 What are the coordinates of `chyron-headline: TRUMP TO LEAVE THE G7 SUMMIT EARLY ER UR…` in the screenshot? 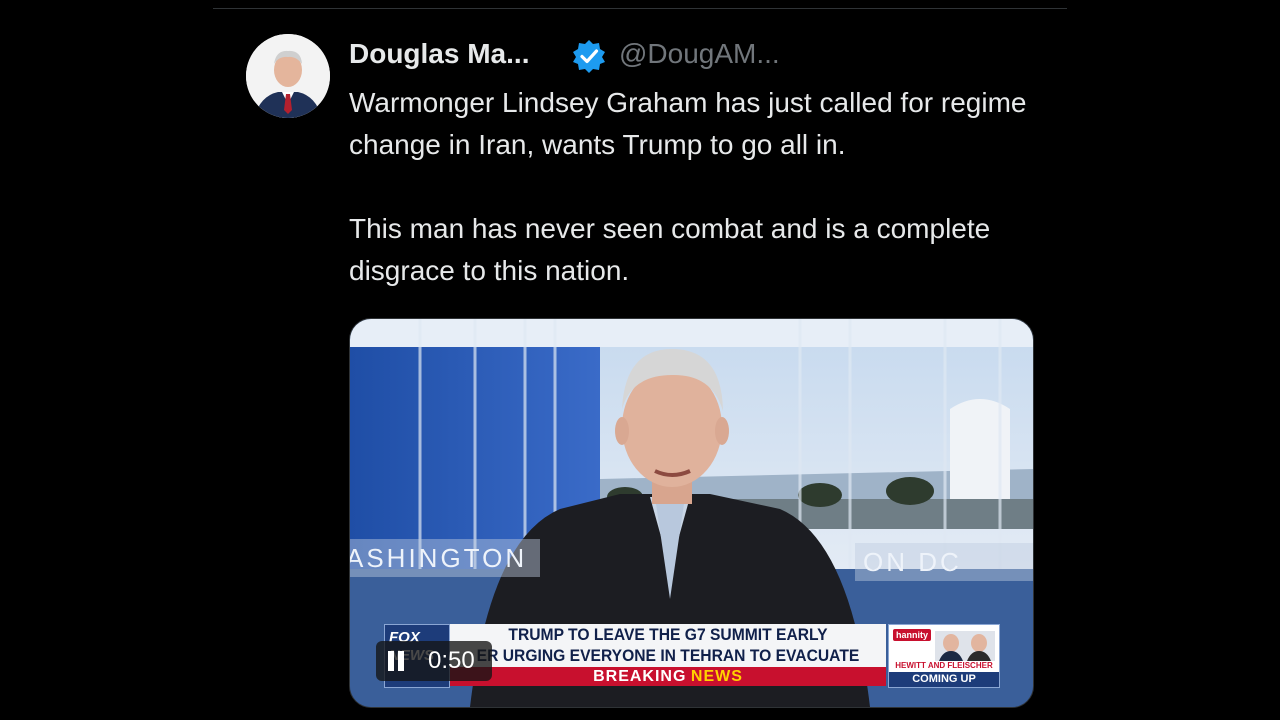 It's located at (668, 645).